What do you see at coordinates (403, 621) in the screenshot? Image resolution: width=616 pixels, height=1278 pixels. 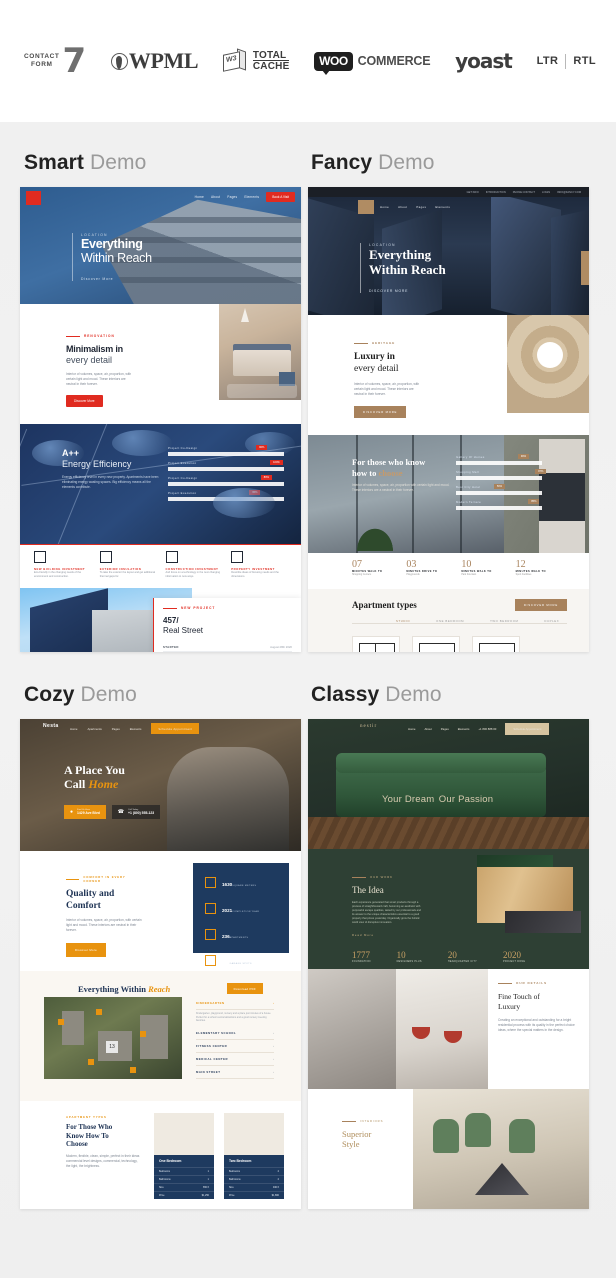 I see `tab-studio: STUDIO` at bounding box center [403, 621].